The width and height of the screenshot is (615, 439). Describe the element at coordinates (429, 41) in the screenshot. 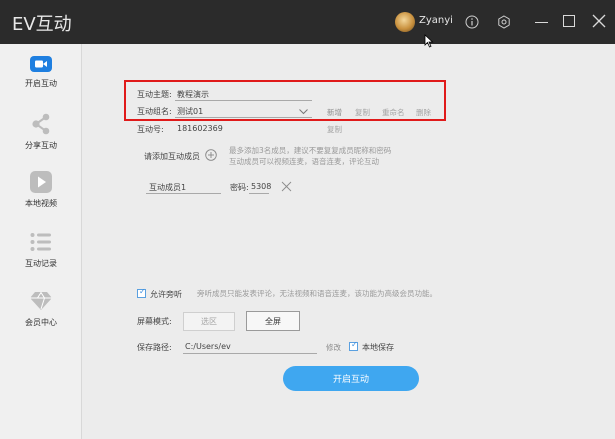

I see `mouse-cursor-icon` at that location.